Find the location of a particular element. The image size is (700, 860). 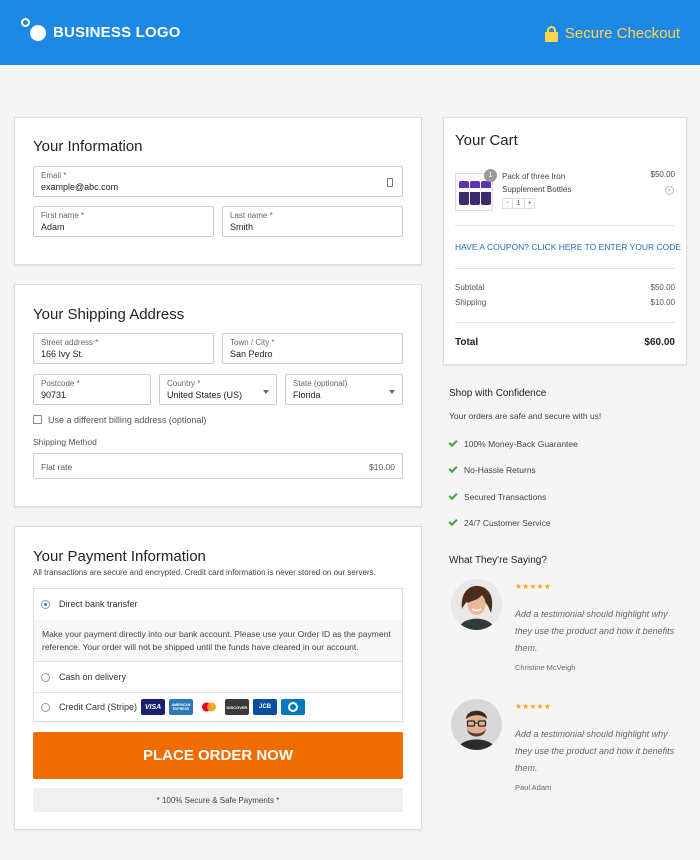

lock-icon is located at coordinates (551, 33).